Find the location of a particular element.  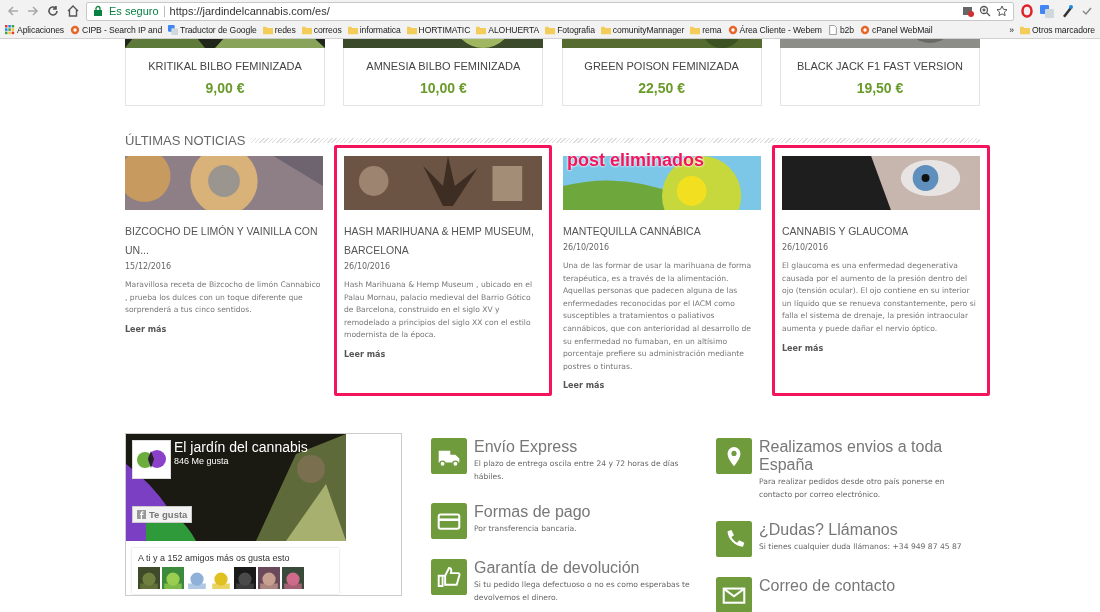

bookmark: b2b is located at coordinates (840, 30).